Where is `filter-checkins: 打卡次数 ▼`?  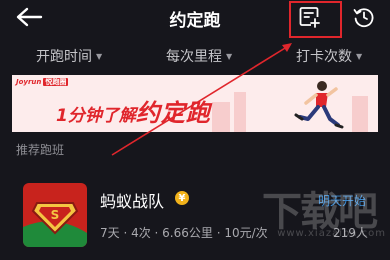 filter-checkins: 打卡次数 ▼ is located at coordinates (329, 56).